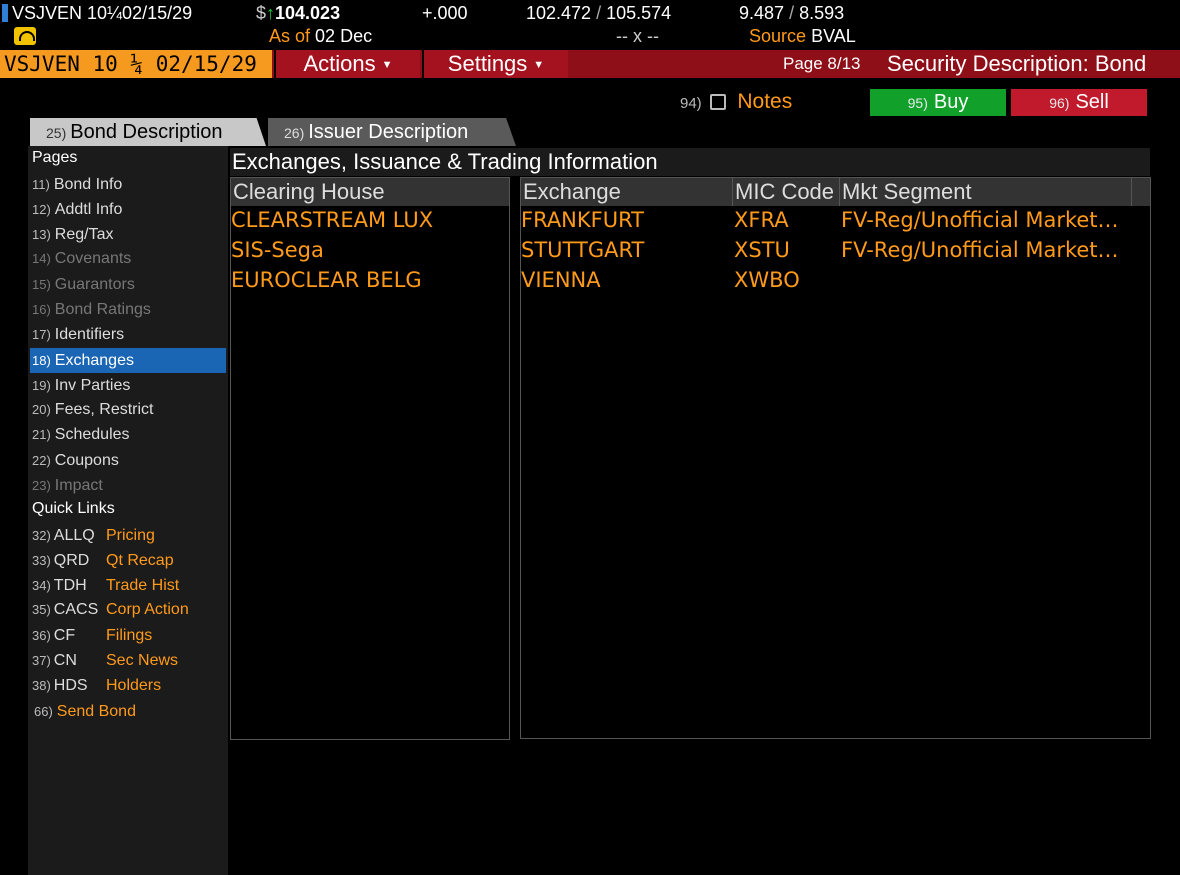 This screenshot has height=875, width=1180. What do you see at coordinates (41, 334) in the screenshot?
I see `item-number: 17)` at bounding box center [41, 334].